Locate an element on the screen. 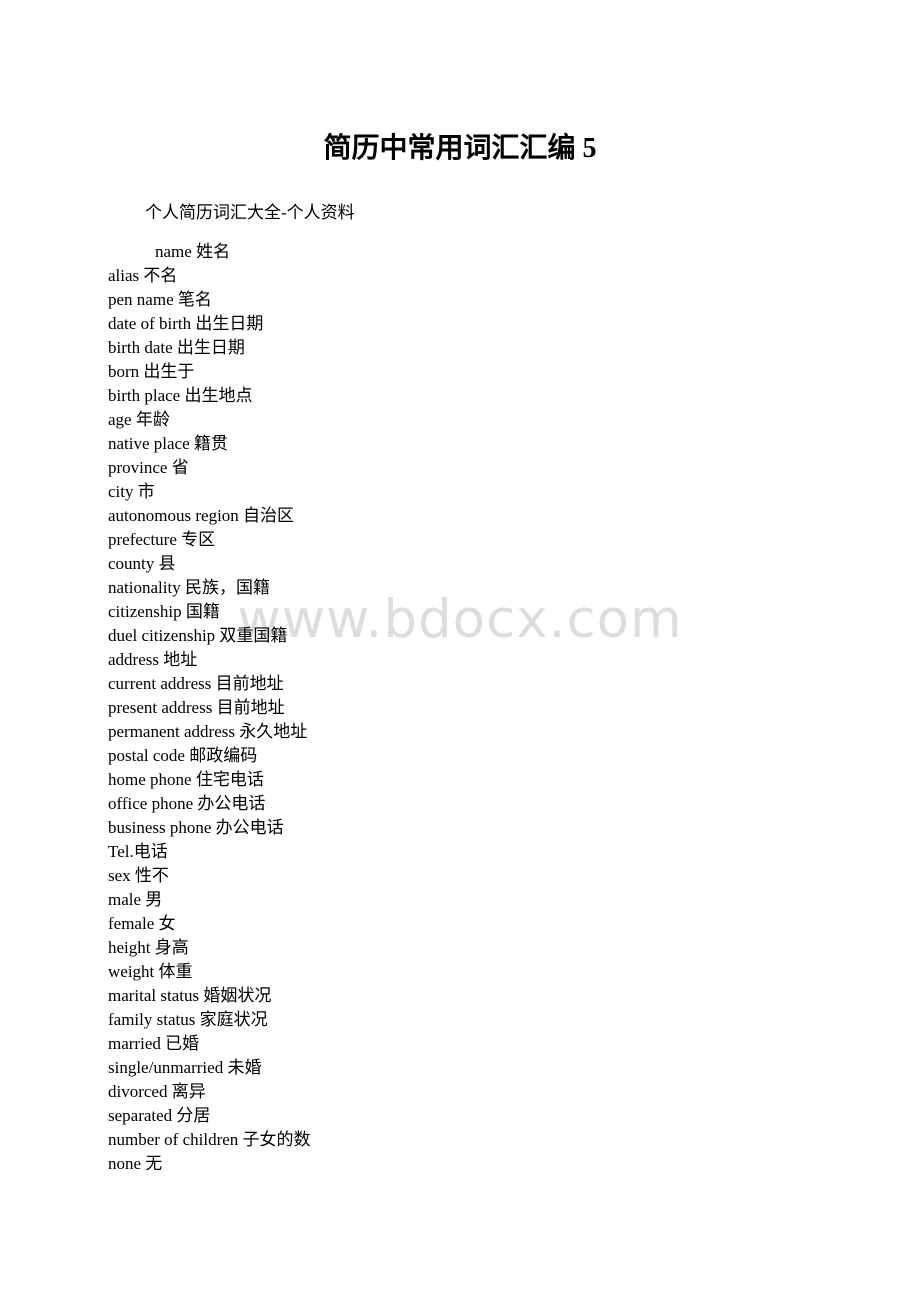 This screenshot has height=1302, width=920. list-item: duel citizenship 双重国籍 is located at coordinates (198, 635).